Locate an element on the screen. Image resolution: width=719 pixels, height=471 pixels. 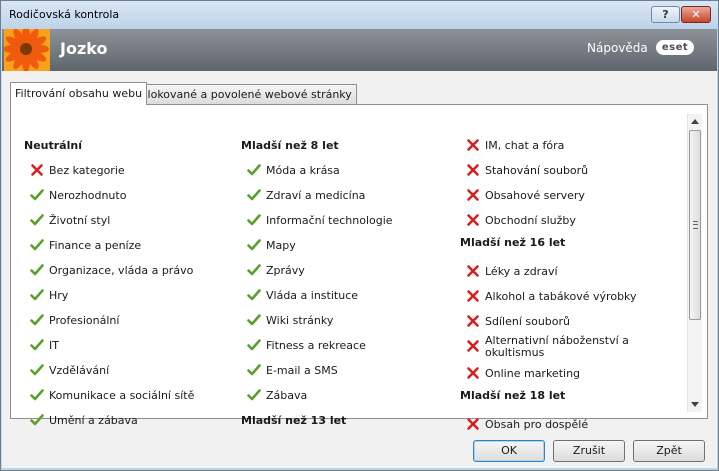
category-label: Móda a krása is located at coordinates (303, 170).